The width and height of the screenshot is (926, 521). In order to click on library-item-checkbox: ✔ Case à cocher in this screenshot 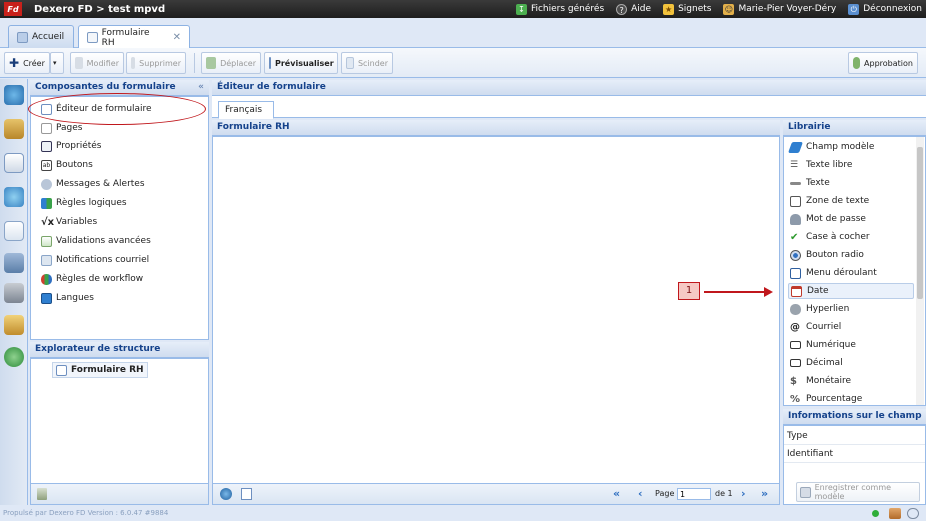, I will do `click(851, 237)`.